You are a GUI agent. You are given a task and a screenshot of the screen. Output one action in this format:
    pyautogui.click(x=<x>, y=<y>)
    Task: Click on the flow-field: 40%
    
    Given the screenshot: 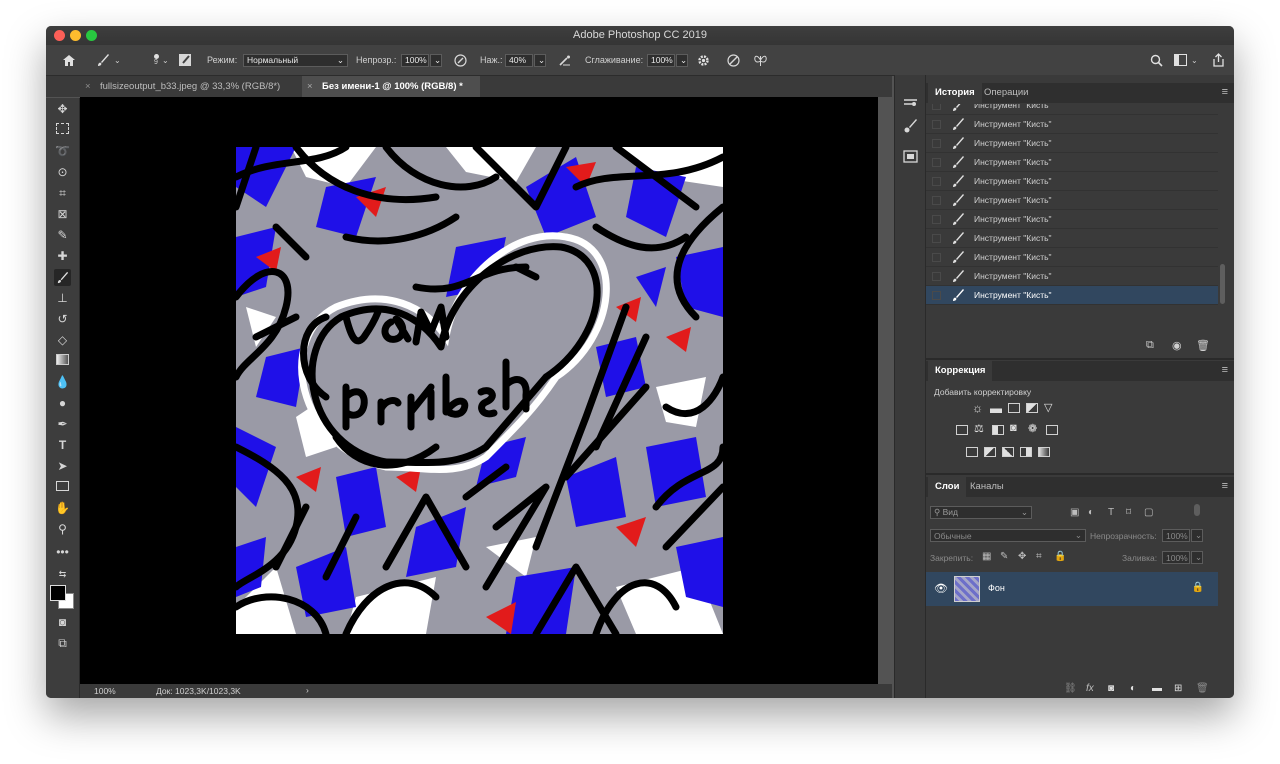 What is the action you would take?
    pyautogui.click(x=519, y=60)
    